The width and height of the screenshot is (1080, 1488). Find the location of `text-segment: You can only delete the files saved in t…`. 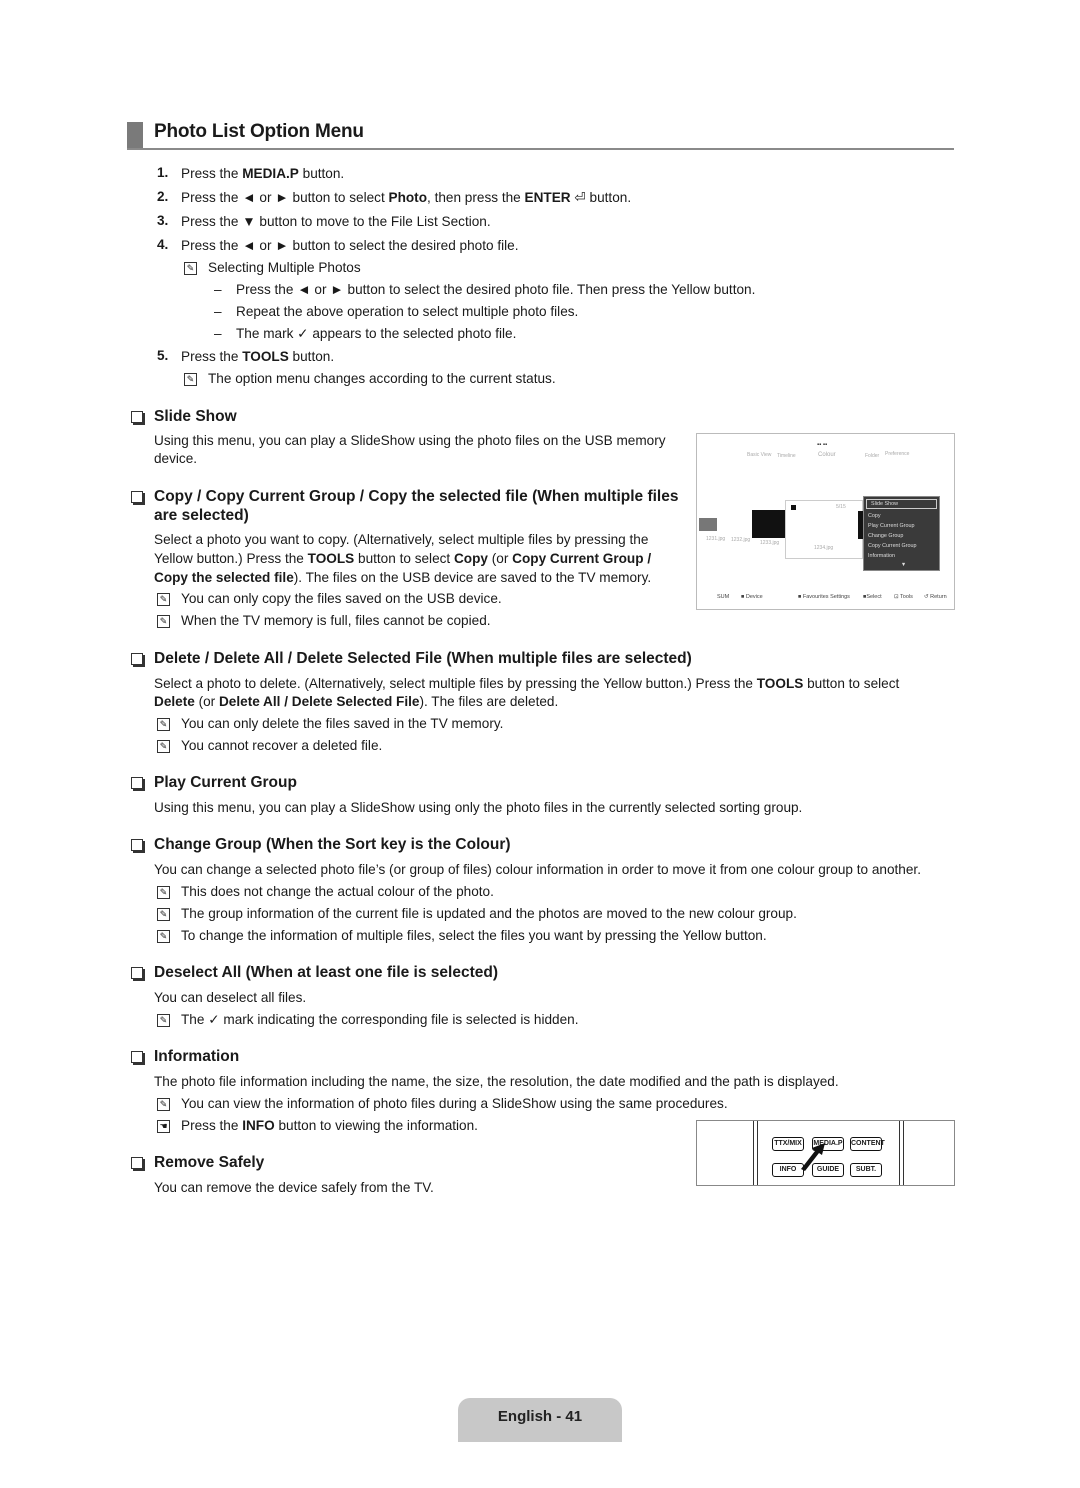

text-segment: You can only delete the files saved in t… is located at coordinates (342, 723).